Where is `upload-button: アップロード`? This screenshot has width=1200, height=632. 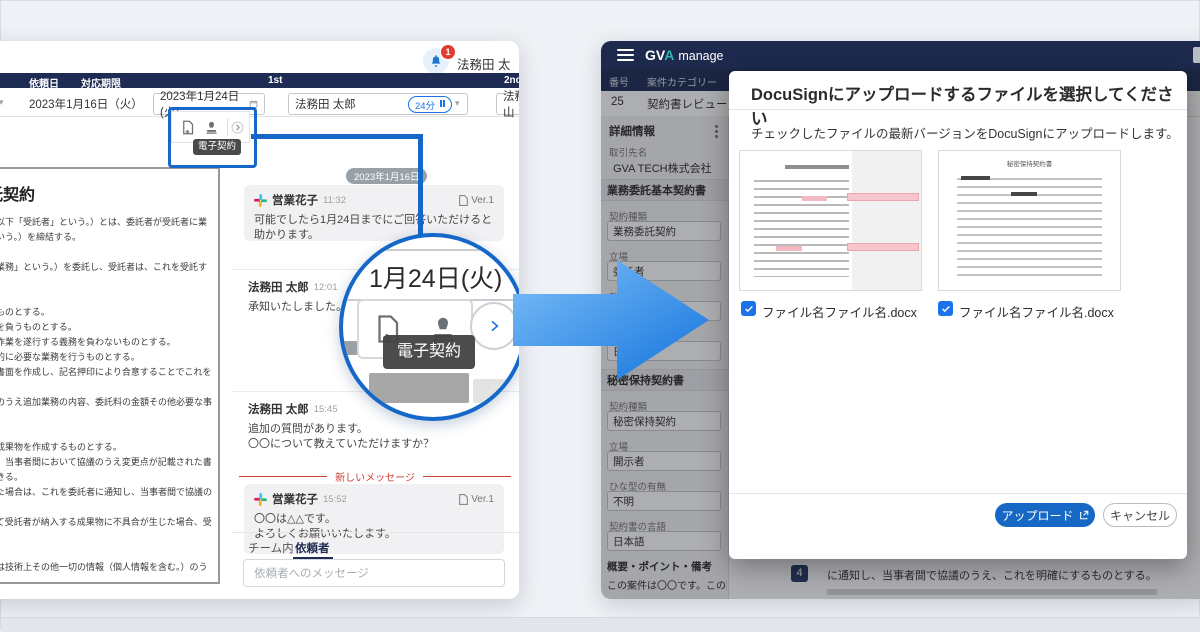
upload-button: アップロード is located at coordinates (1045, 515).